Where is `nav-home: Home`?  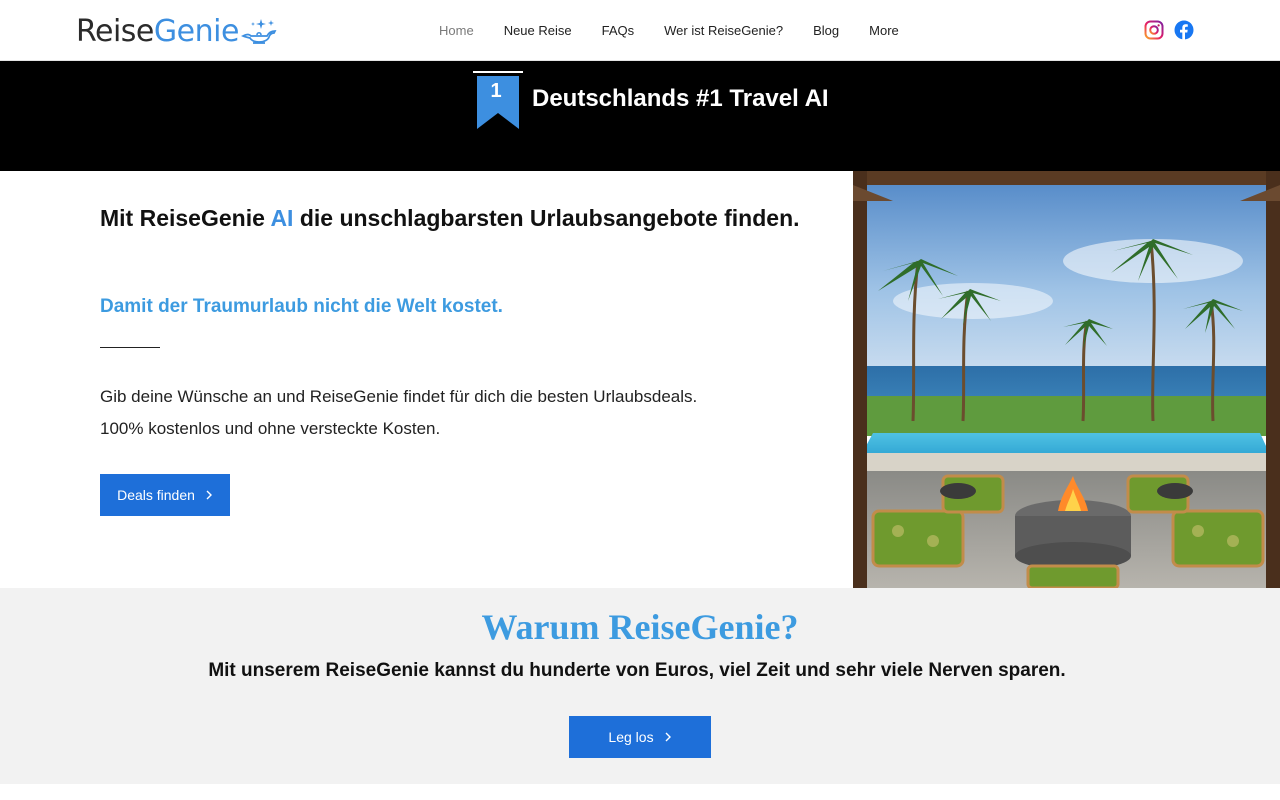 nav-home: Home is located at coordinates (456, 30).